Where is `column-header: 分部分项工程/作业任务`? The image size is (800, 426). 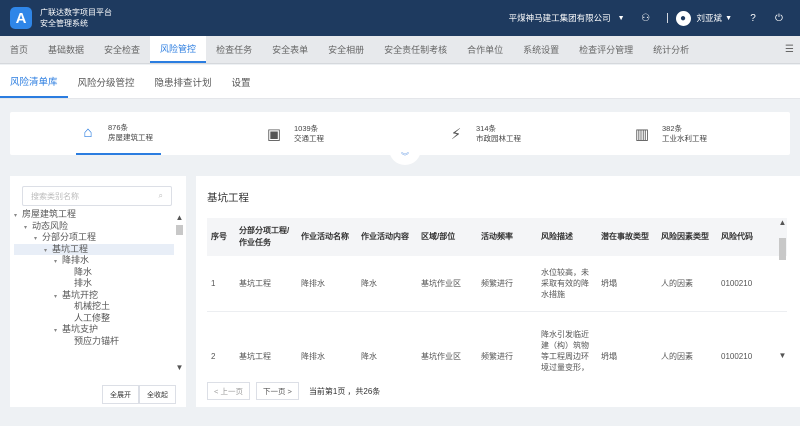 column-header: 分部分项工程/作业任务 is located at coordinates (266, 237).